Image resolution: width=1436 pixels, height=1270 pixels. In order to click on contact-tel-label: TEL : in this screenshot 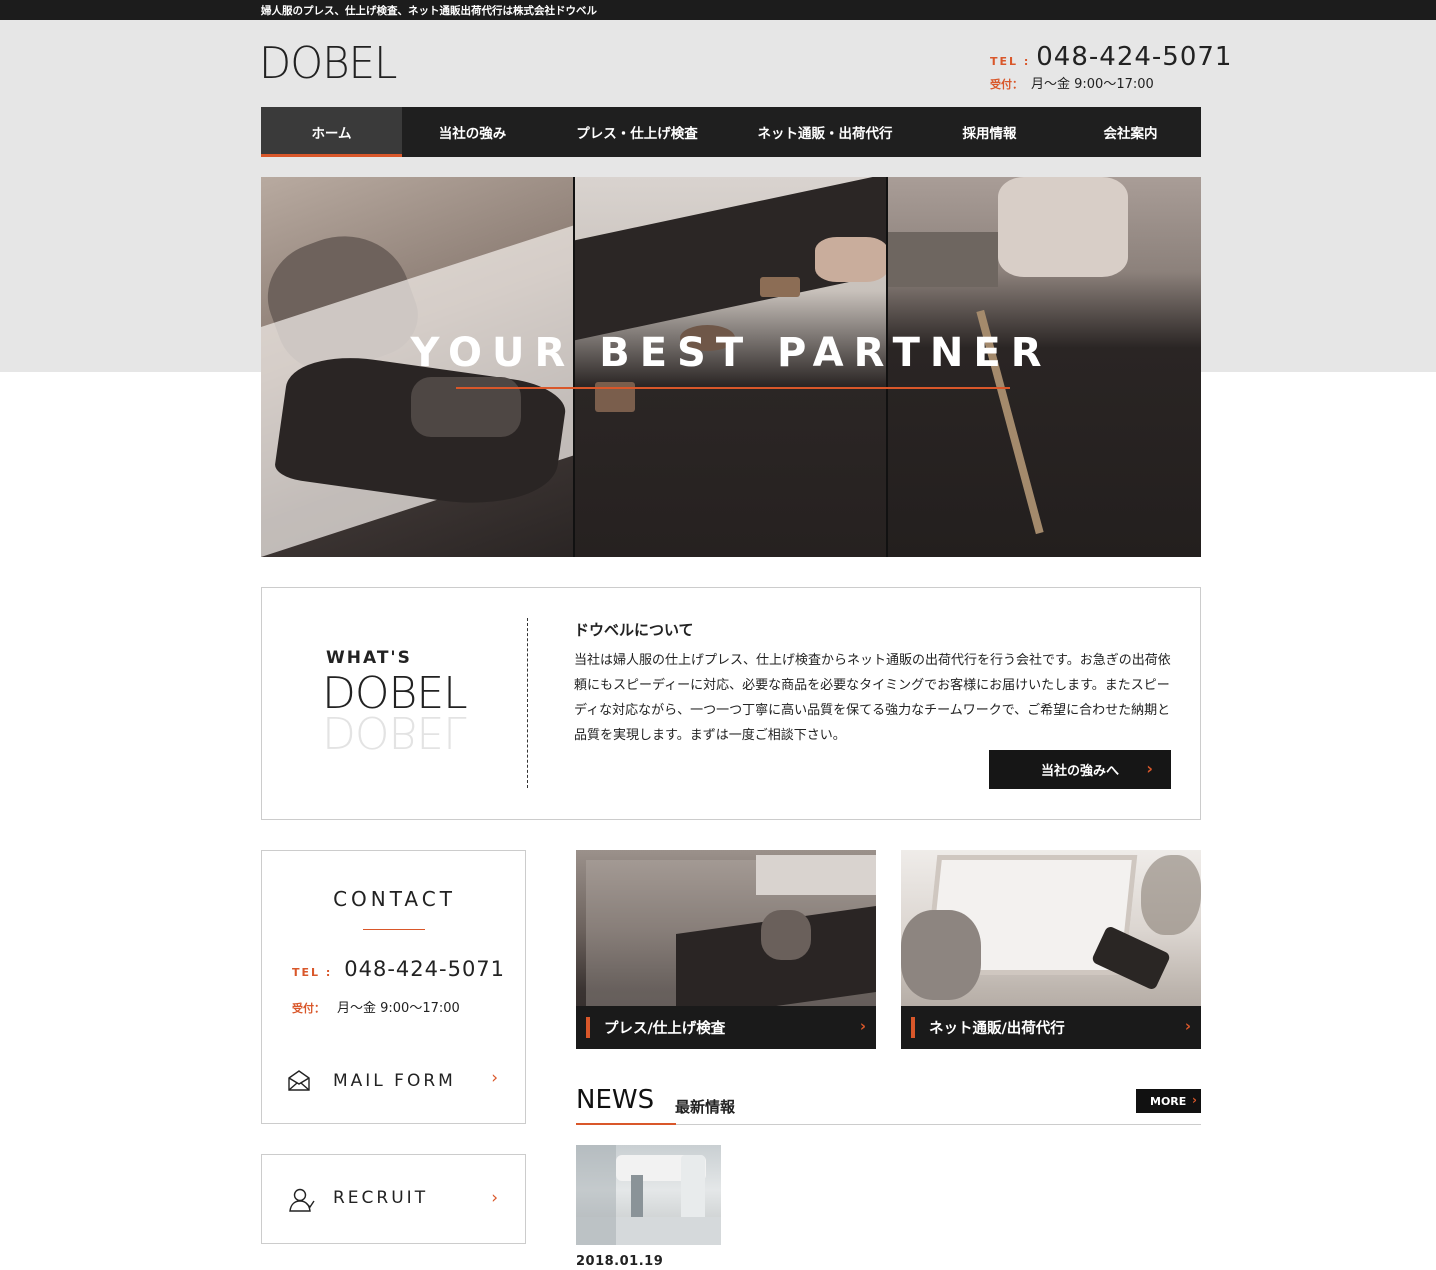, I will do `click(312, 972)`.